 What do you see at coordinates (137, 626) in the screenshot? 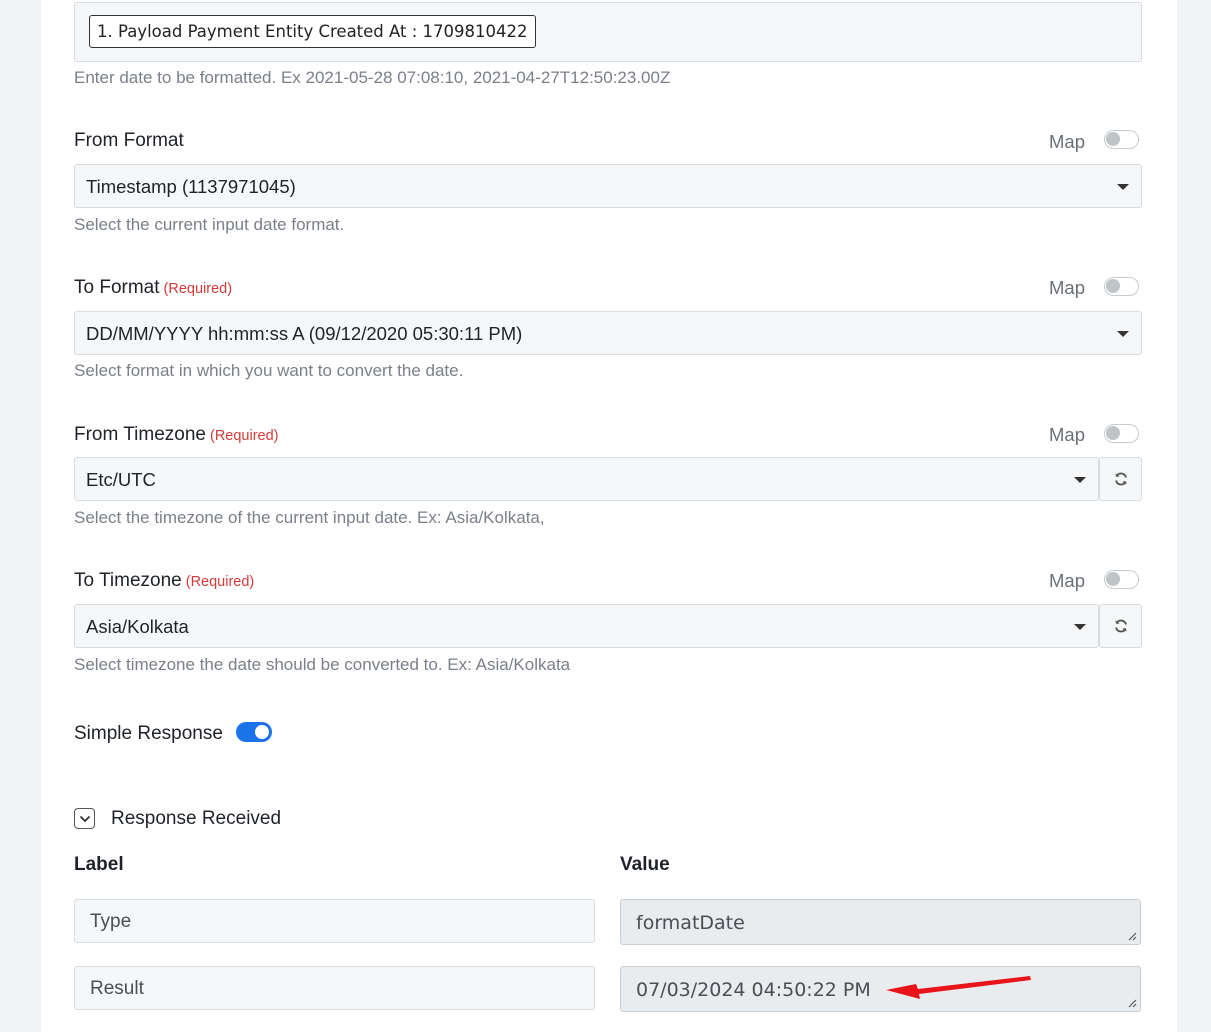
I see `to-timezone-value: Asia/Kolkata` at bounding box center [137, 626].